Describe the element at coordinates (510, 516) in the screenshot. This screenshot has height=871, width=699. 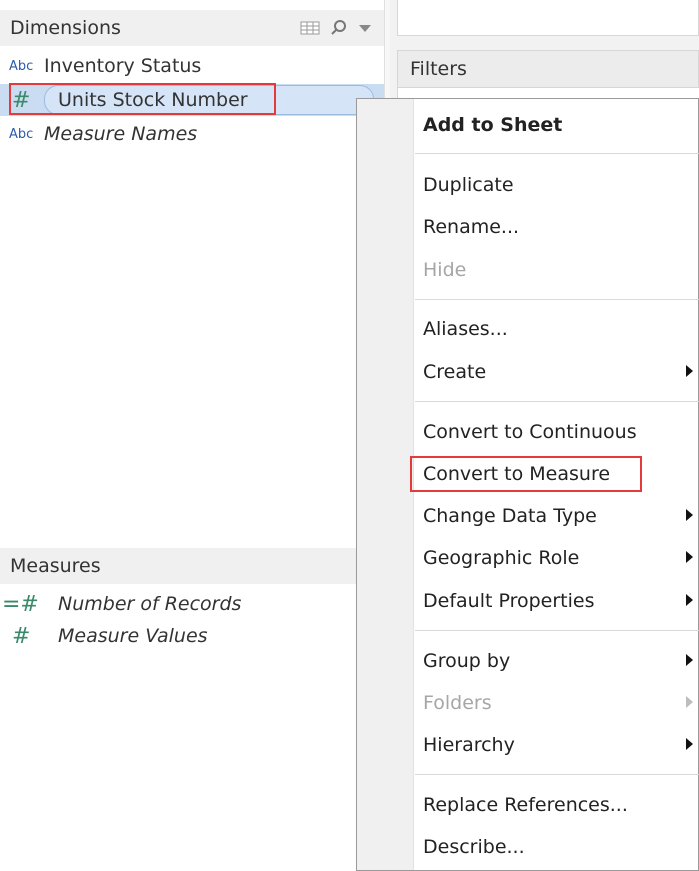
I see `menu-item-label: Change Data Type` at that location.